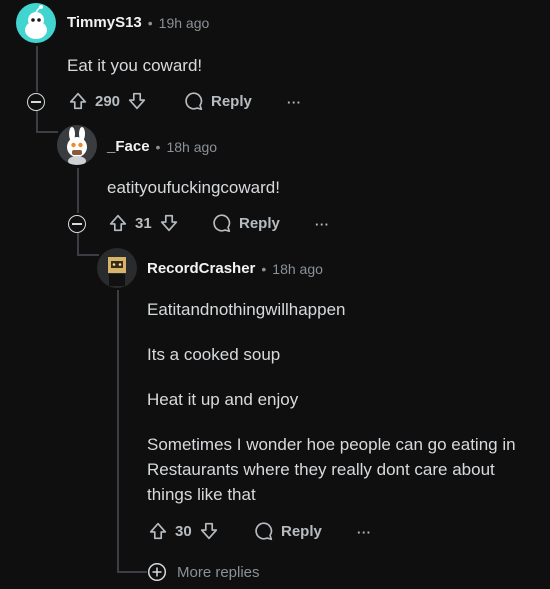  What do you see at coordinates (78, 244) in the screenshot?
I see `thread-line-2-branch` at bounding box center [78, 244].